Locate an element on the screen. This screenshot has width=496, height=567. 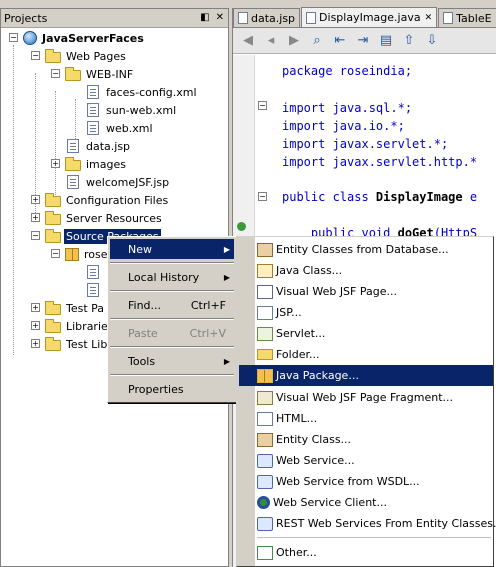
forward-icon: ▶ is located at coordinates (294, 40).